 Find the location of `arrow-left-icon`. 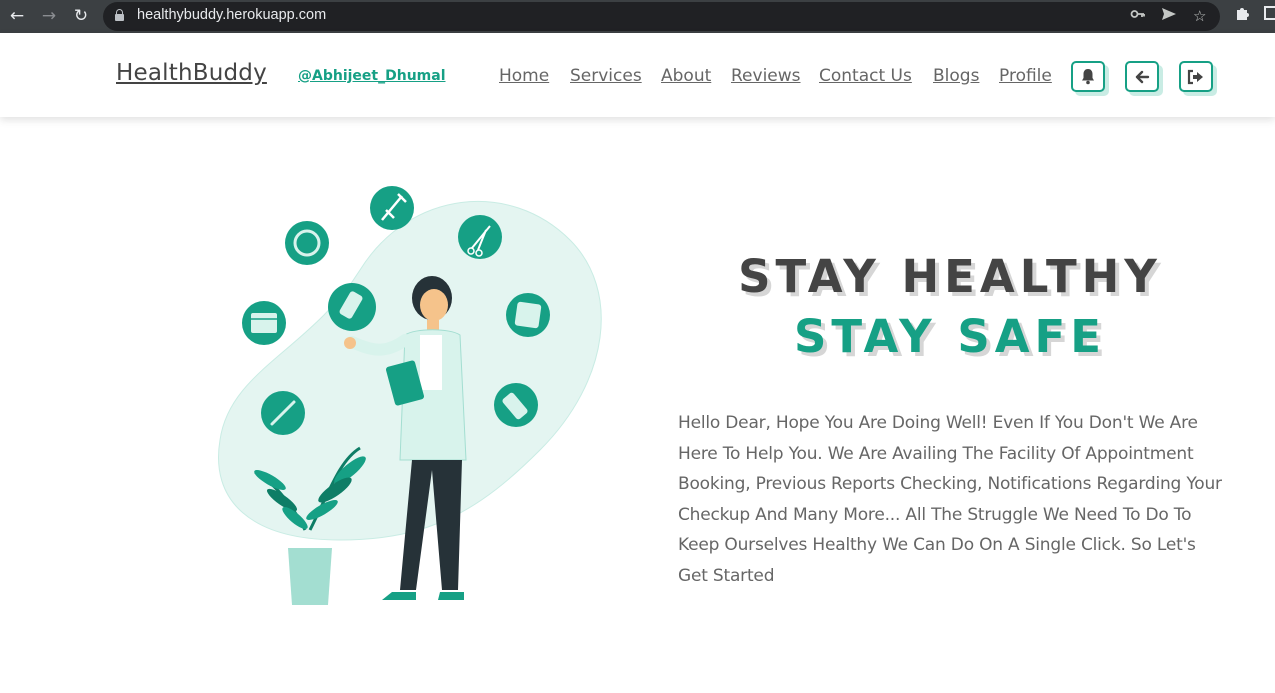

arrow-left-icon is located at coordinates (1142, 76).